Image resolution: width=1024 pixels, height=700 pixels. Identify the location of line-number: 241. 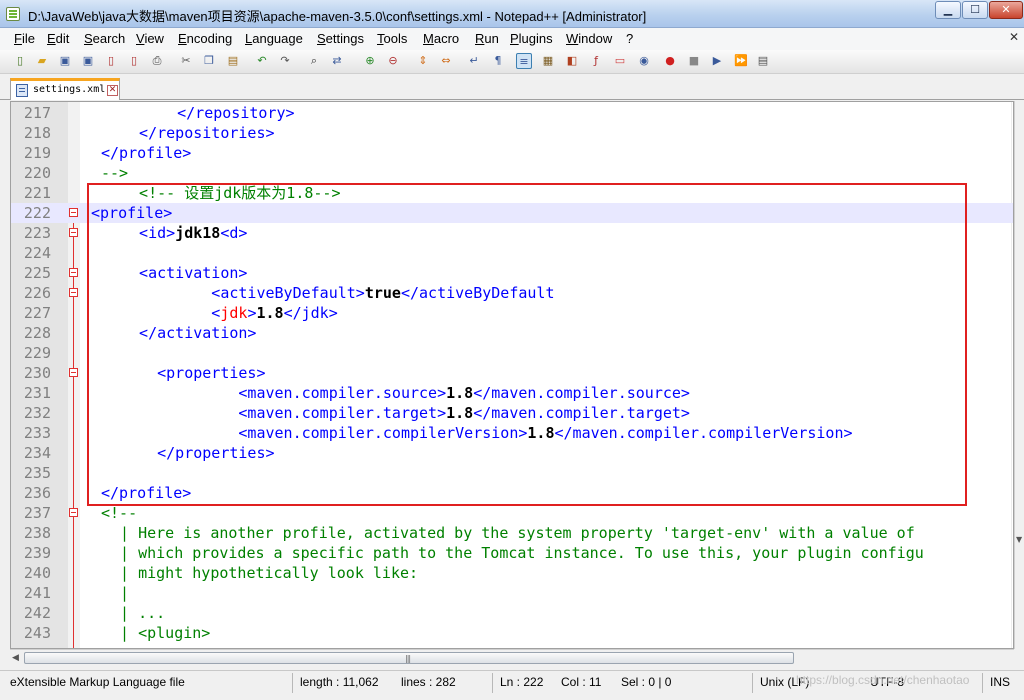
(37, 593).